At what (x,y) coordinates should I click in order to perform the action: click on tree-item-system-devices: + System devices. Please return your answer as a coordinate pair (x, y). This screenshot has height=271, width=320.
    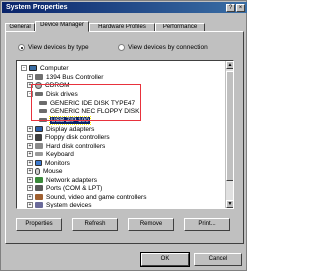
    Looking at the image, I should click on (59, 205).